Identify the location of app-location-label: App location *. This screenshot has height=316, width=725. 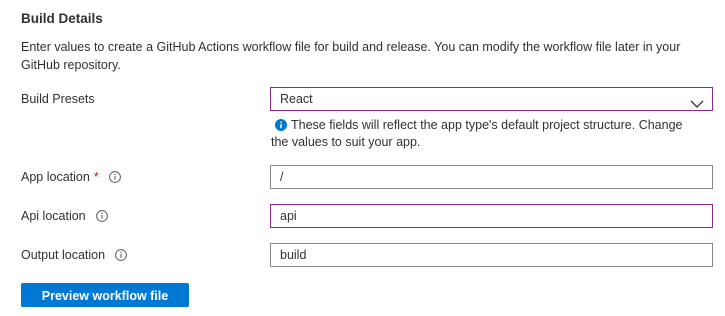
(71, 177).